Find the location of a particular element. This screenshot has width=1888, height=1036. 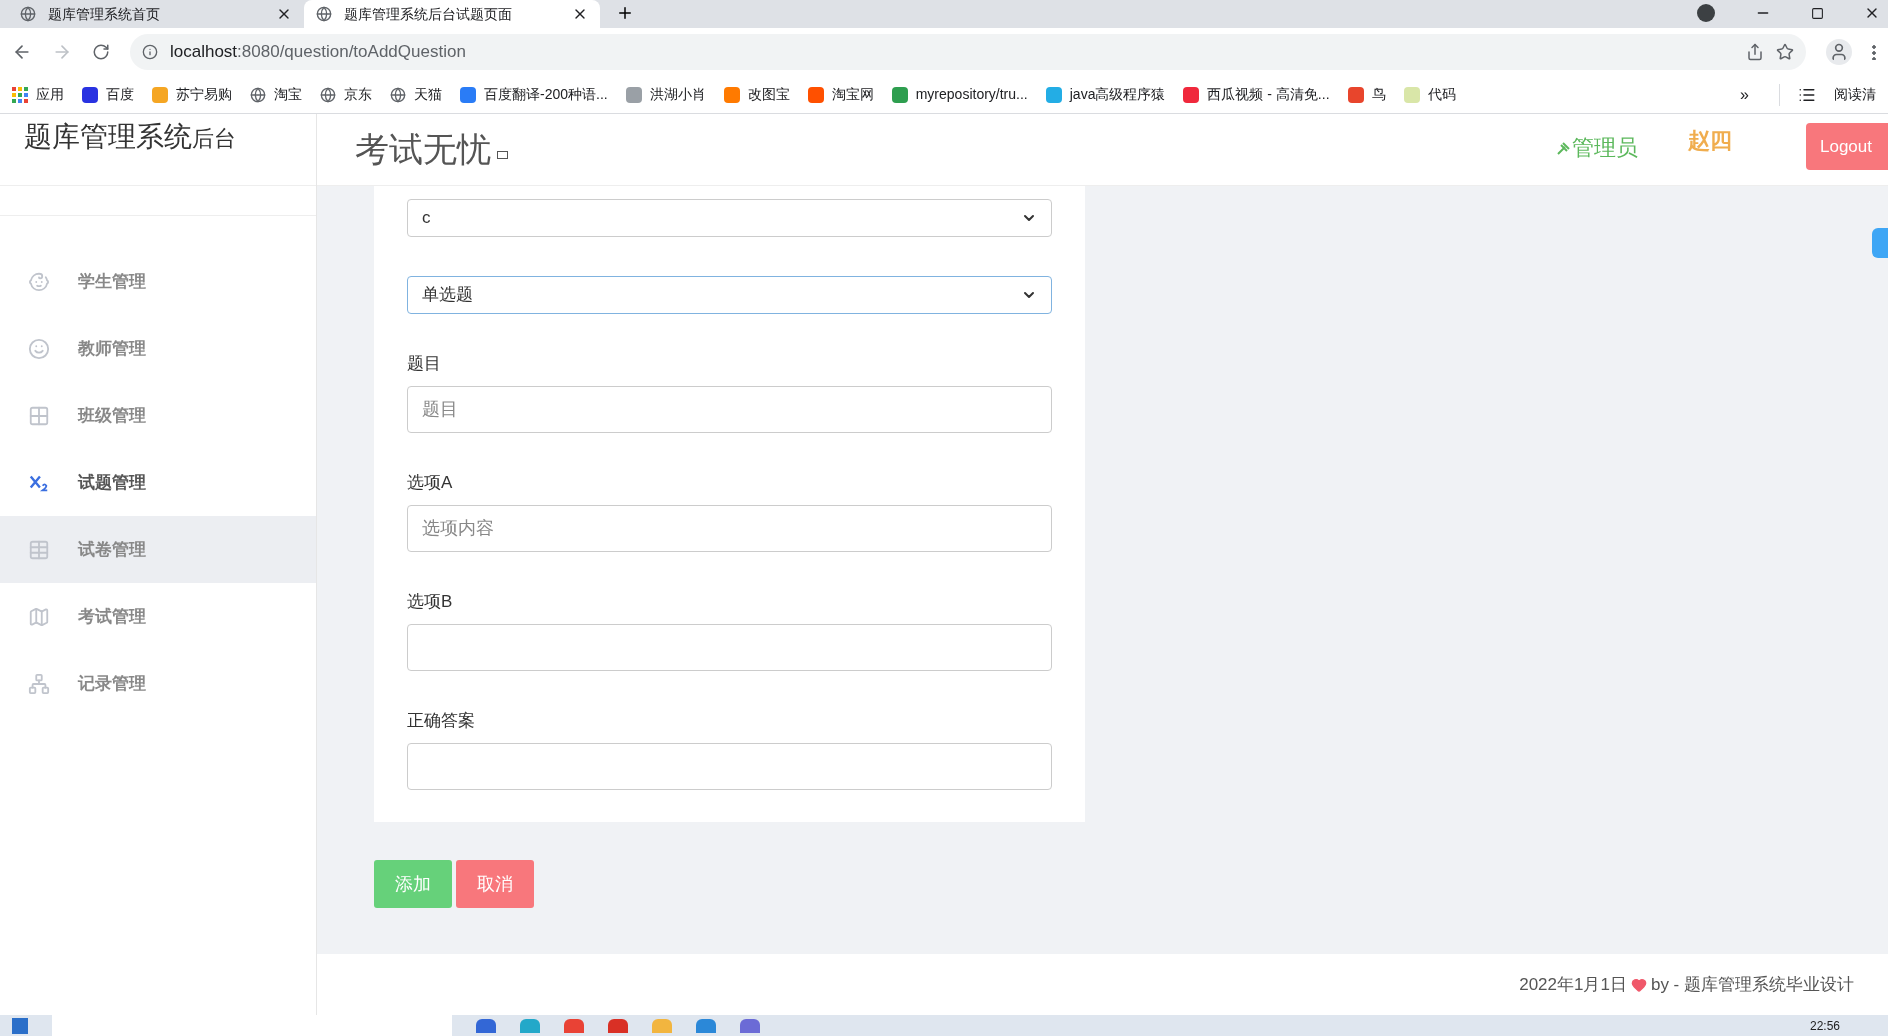

more-bookmarks-button: » is located at coordinates (1750, 94).